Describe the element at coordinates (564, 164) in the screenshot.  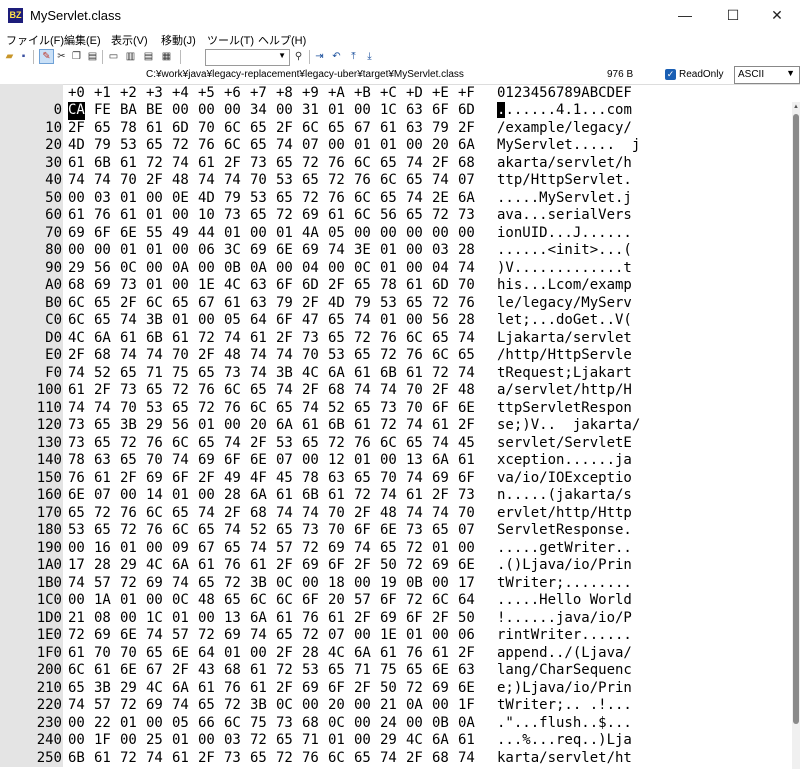
I see `ascii-text: akarta/servlet/h` at that location.